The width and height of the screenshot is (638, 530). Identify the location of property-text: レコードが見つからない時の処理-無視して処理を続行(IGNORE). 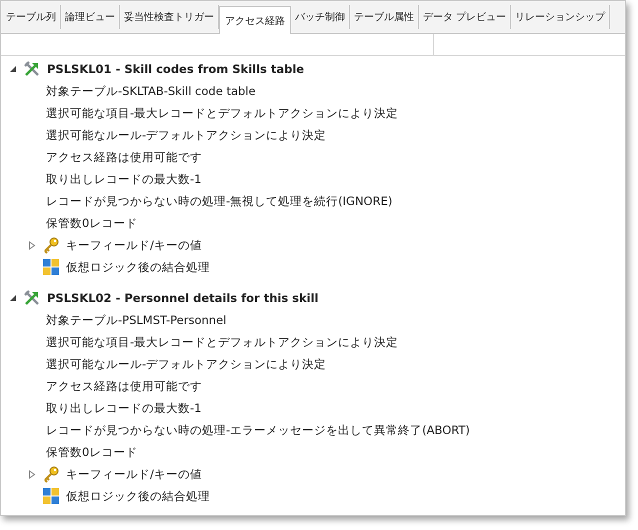
(219, 201).